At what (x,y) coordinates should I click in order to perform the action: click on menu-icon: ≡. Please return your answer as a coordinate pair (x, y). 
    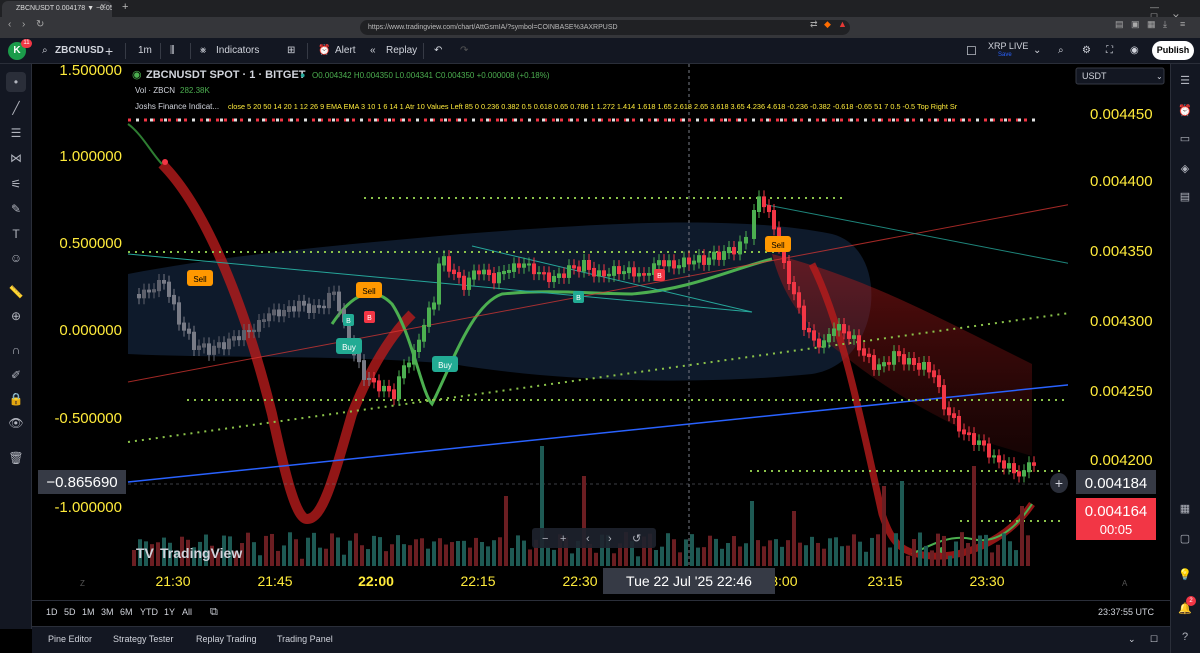
    Looking at the image, I should click on (1182, 24).